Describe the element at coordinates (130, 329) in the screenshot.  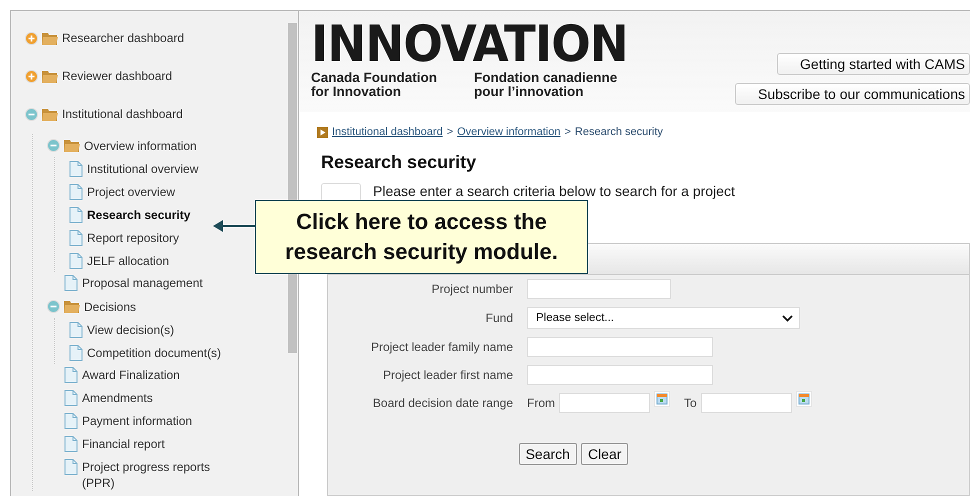
I see `tree-item: View decision(s)` at that location.